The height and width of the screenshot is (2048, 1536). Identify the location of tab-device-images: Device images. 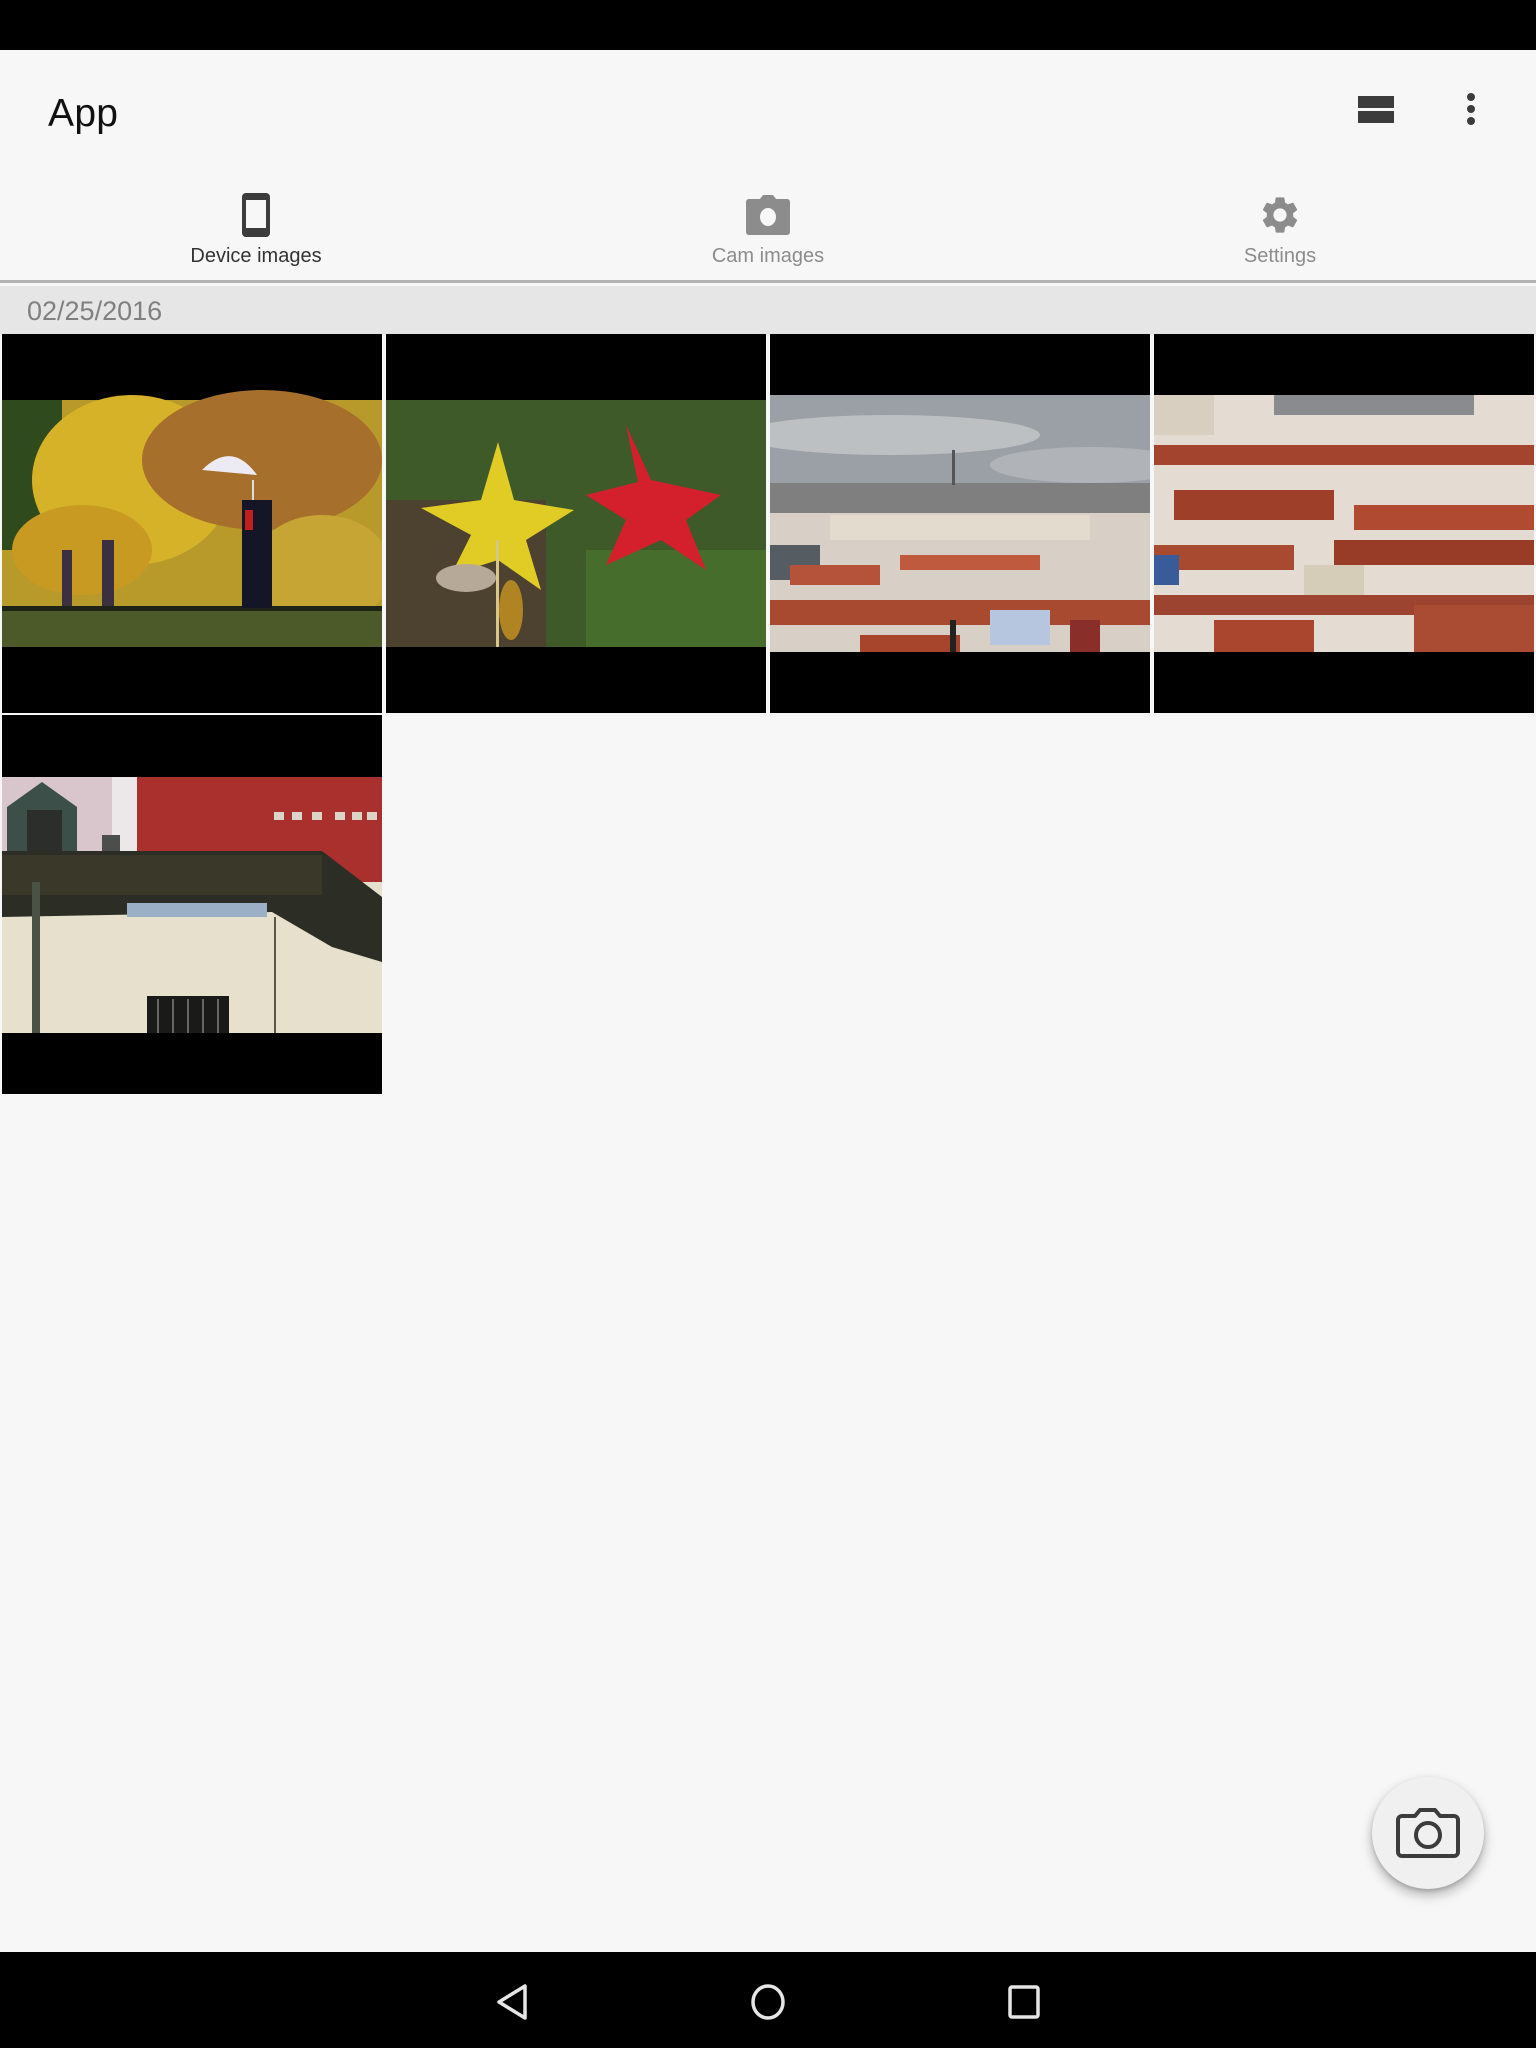
(256, 225).